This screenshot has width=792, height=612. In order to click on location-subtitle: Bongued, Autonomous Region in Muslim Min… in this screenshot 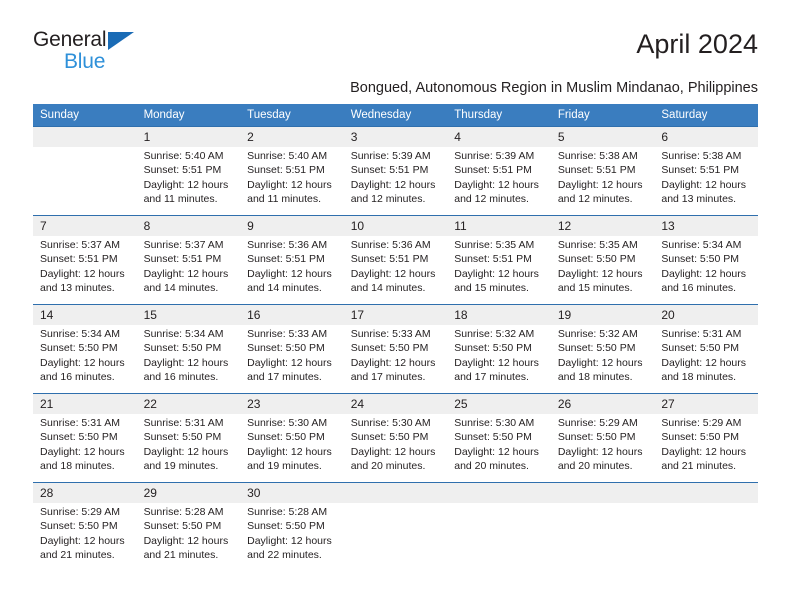, I will do `click(554, 88)`.